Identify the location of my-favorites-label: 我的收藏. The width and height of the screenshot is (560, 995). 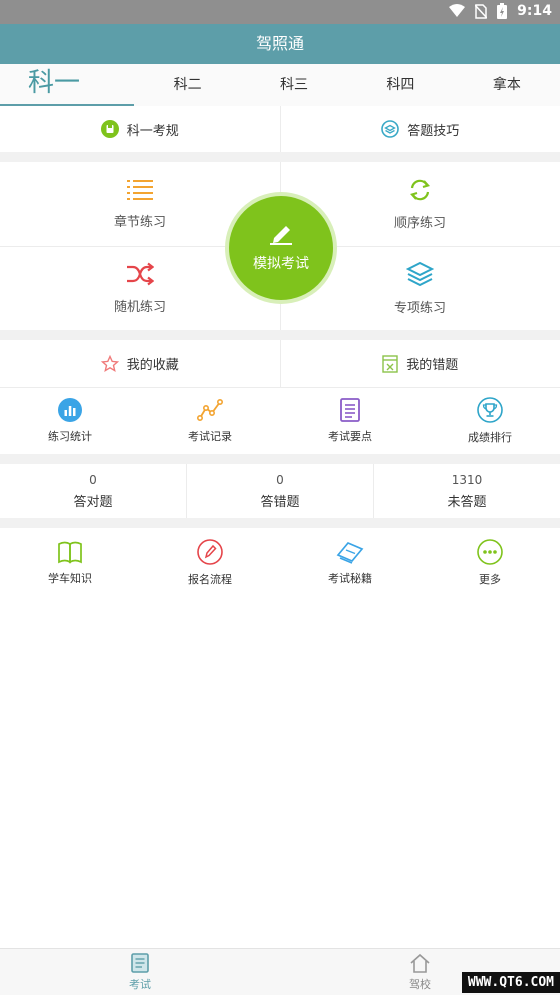
(152, 365).